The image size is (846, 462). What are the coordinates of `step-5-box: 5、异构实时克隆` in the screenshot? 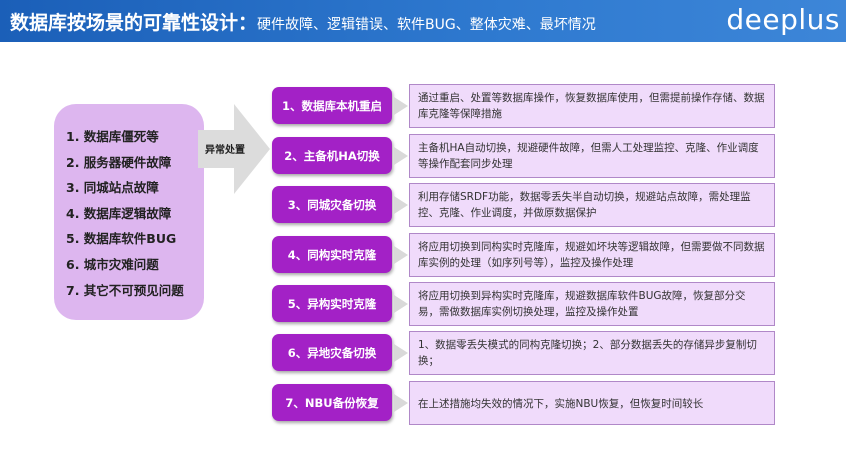 It's located at (332, 303).